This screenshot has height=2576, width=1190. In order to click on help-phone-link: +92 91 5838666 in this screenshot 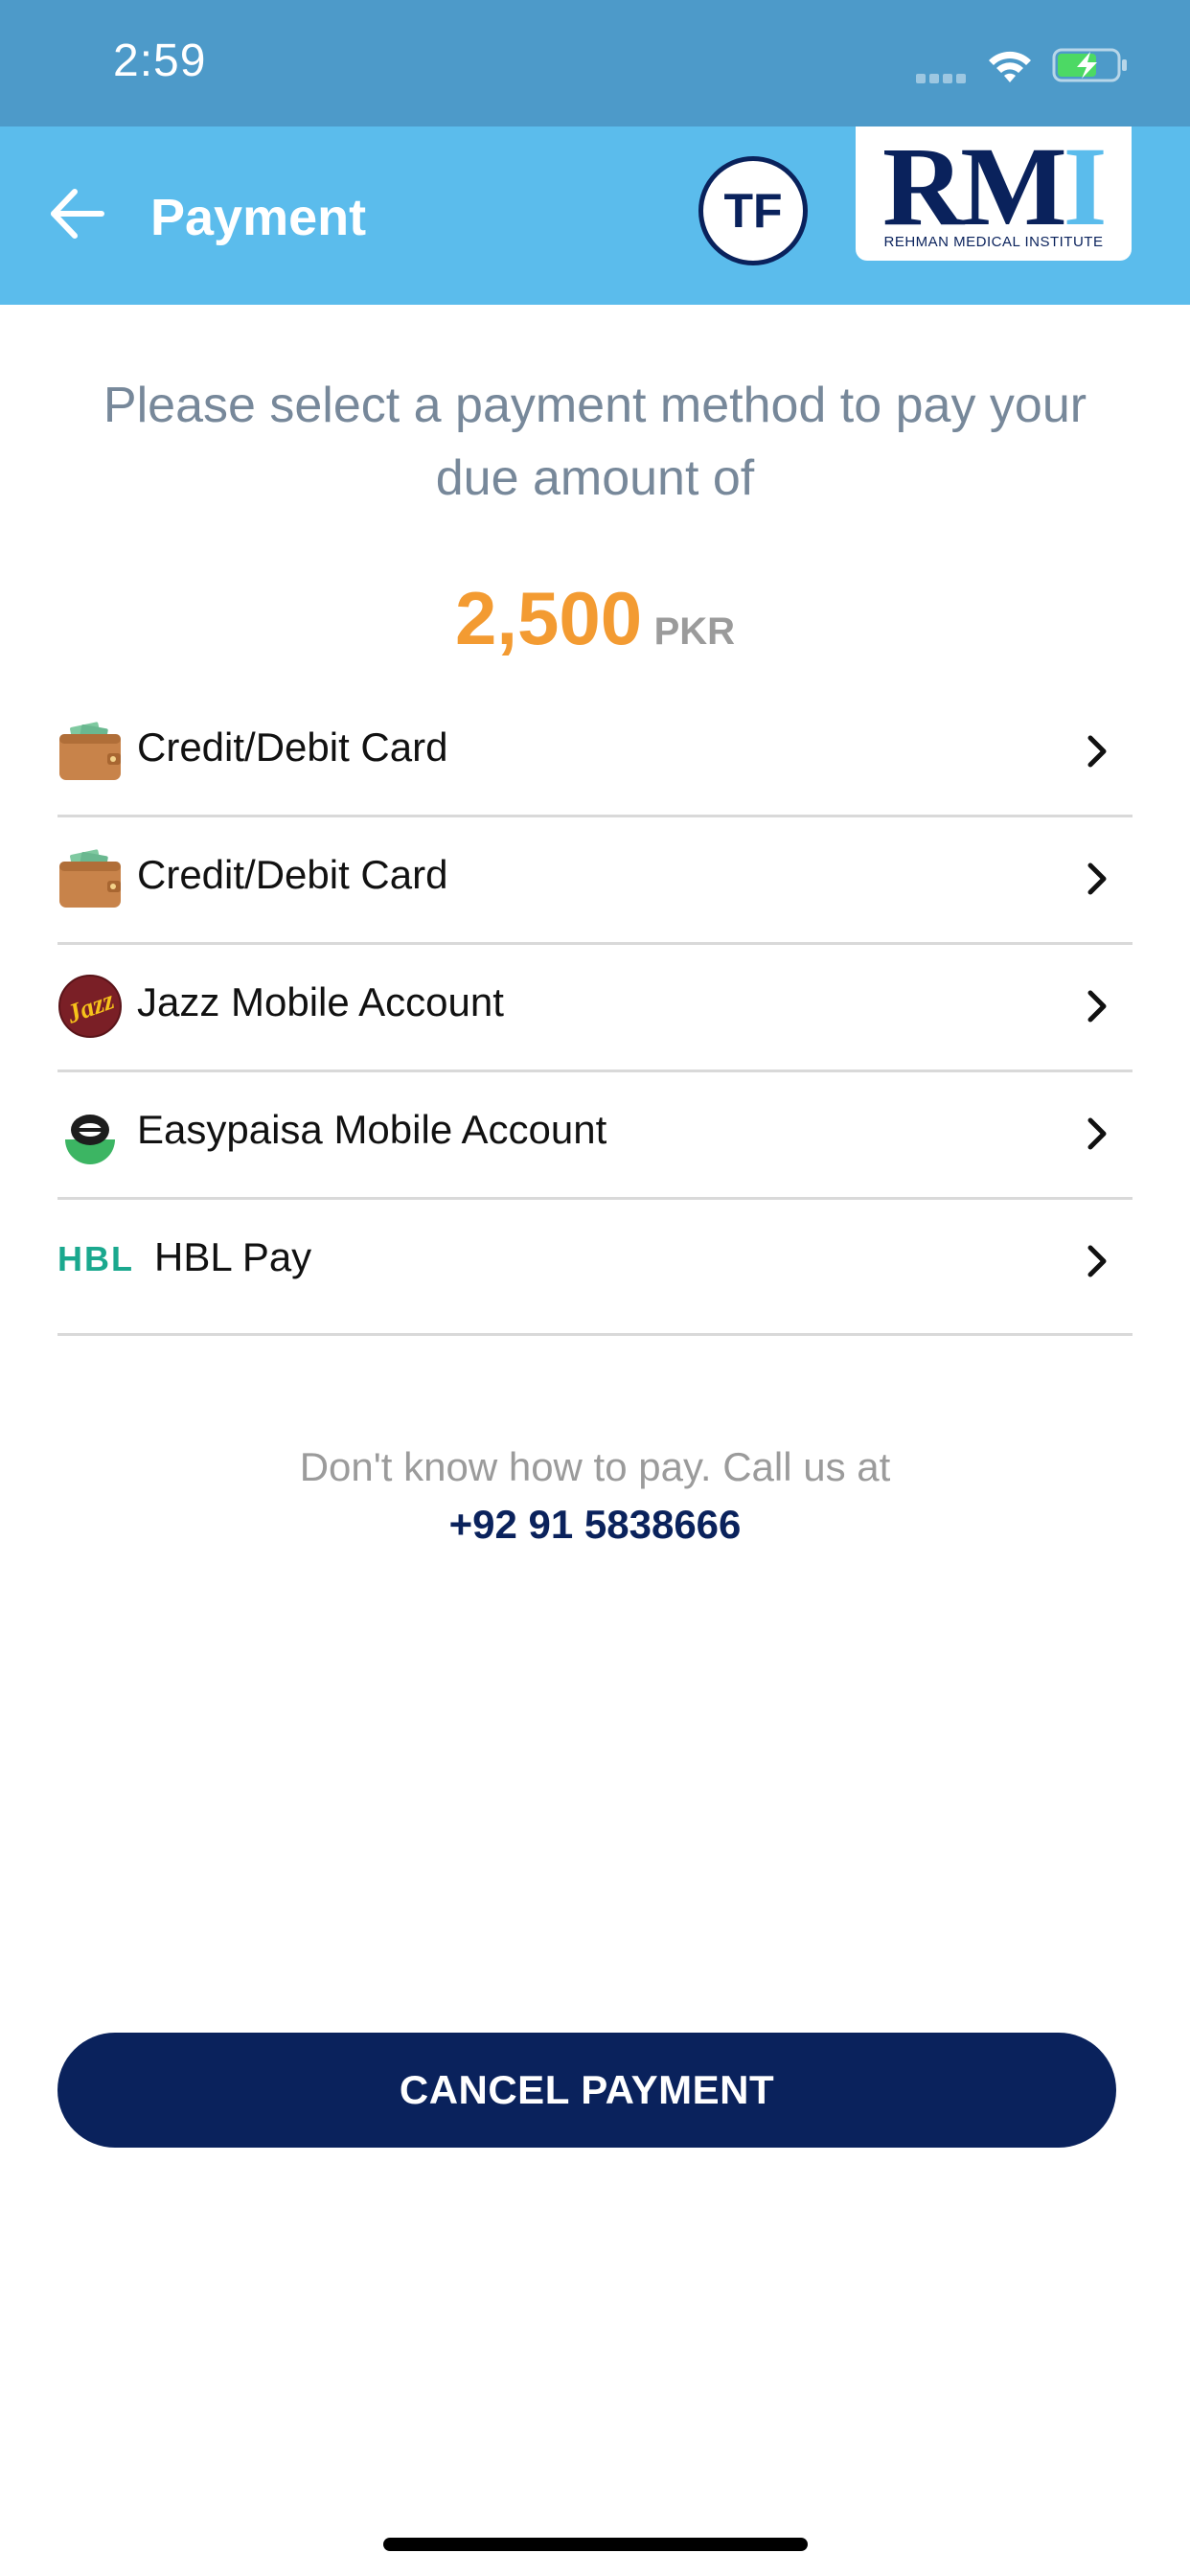, I will do `click(595, 1525)`.